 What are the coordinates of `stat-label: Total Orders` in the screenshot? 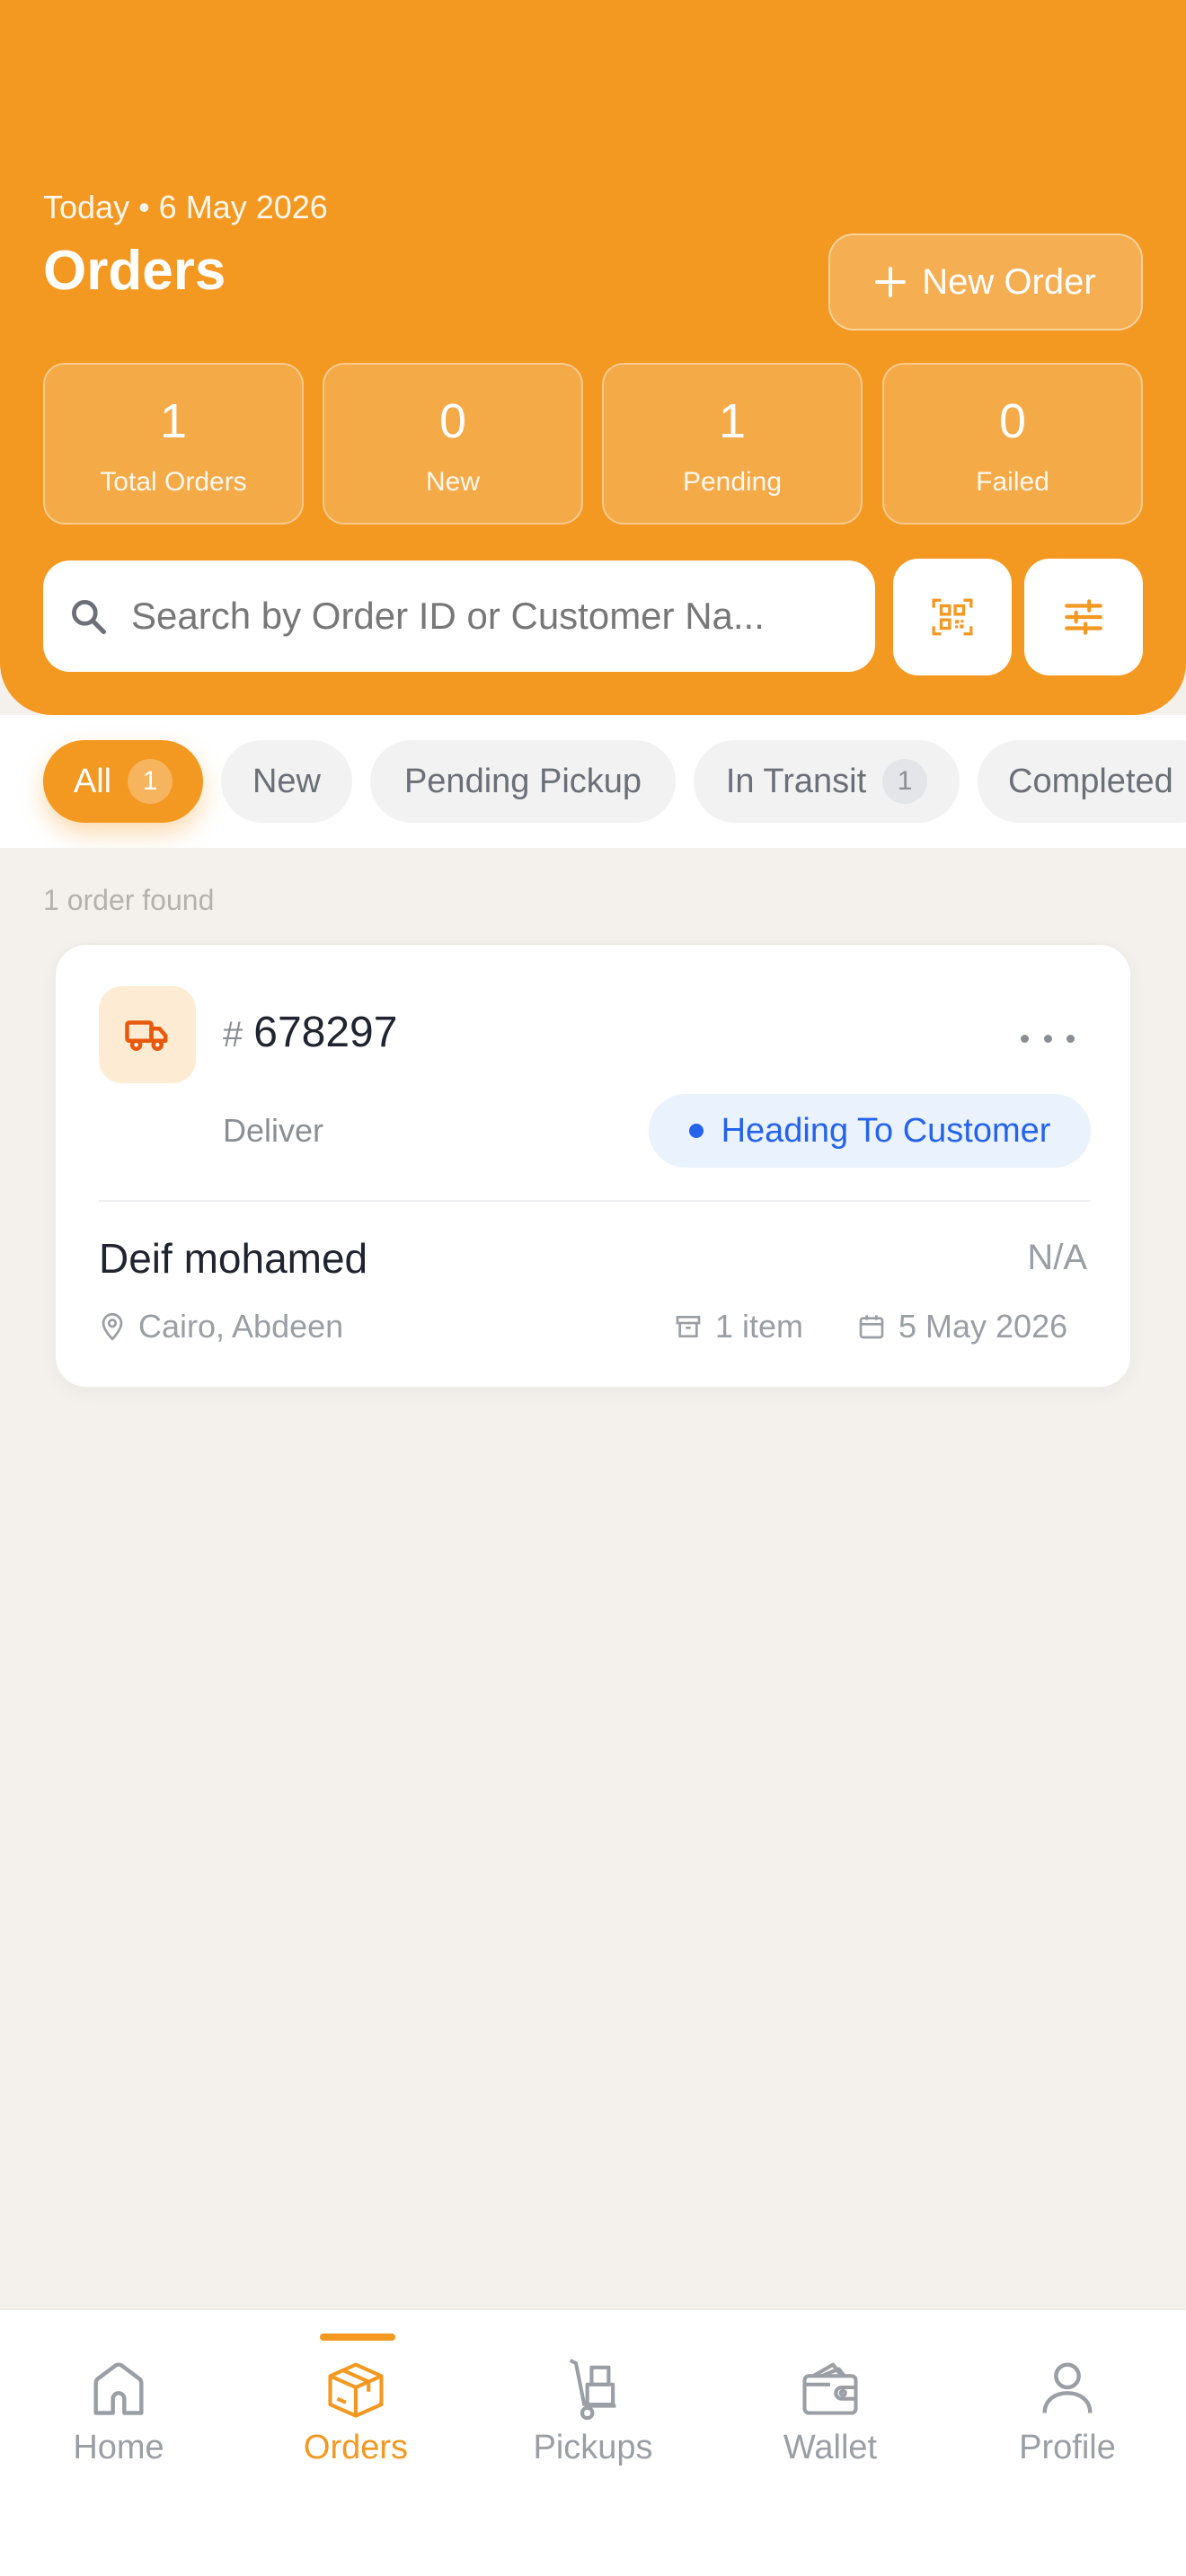 It's located at (173, 482).